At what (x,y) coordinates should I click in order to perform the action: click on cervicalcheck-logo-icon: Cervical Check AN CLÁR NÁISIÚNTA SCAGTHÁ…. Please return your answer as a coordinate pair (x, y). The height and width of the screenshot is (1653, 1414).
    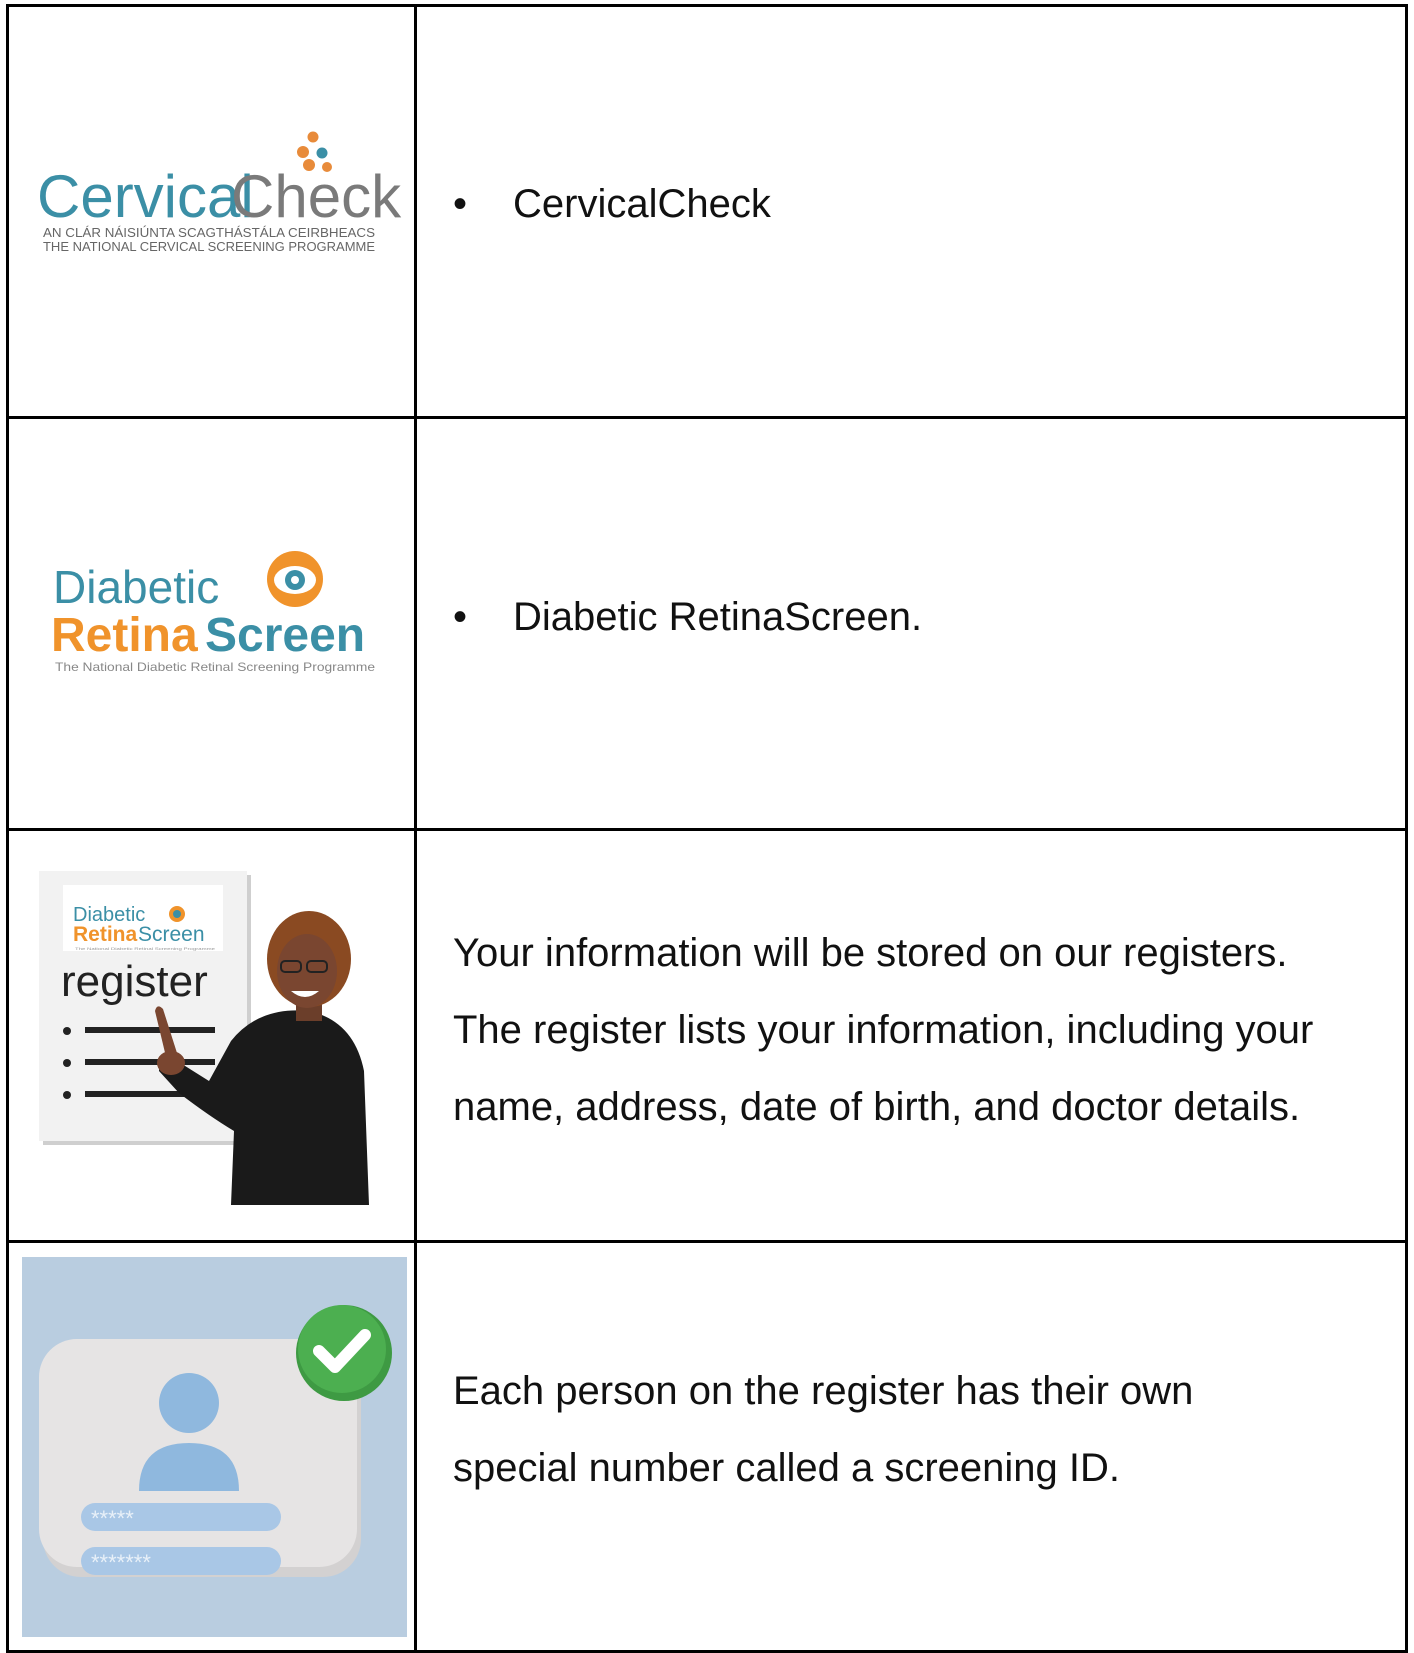
    Looking at the image, I should click on (219, 192).